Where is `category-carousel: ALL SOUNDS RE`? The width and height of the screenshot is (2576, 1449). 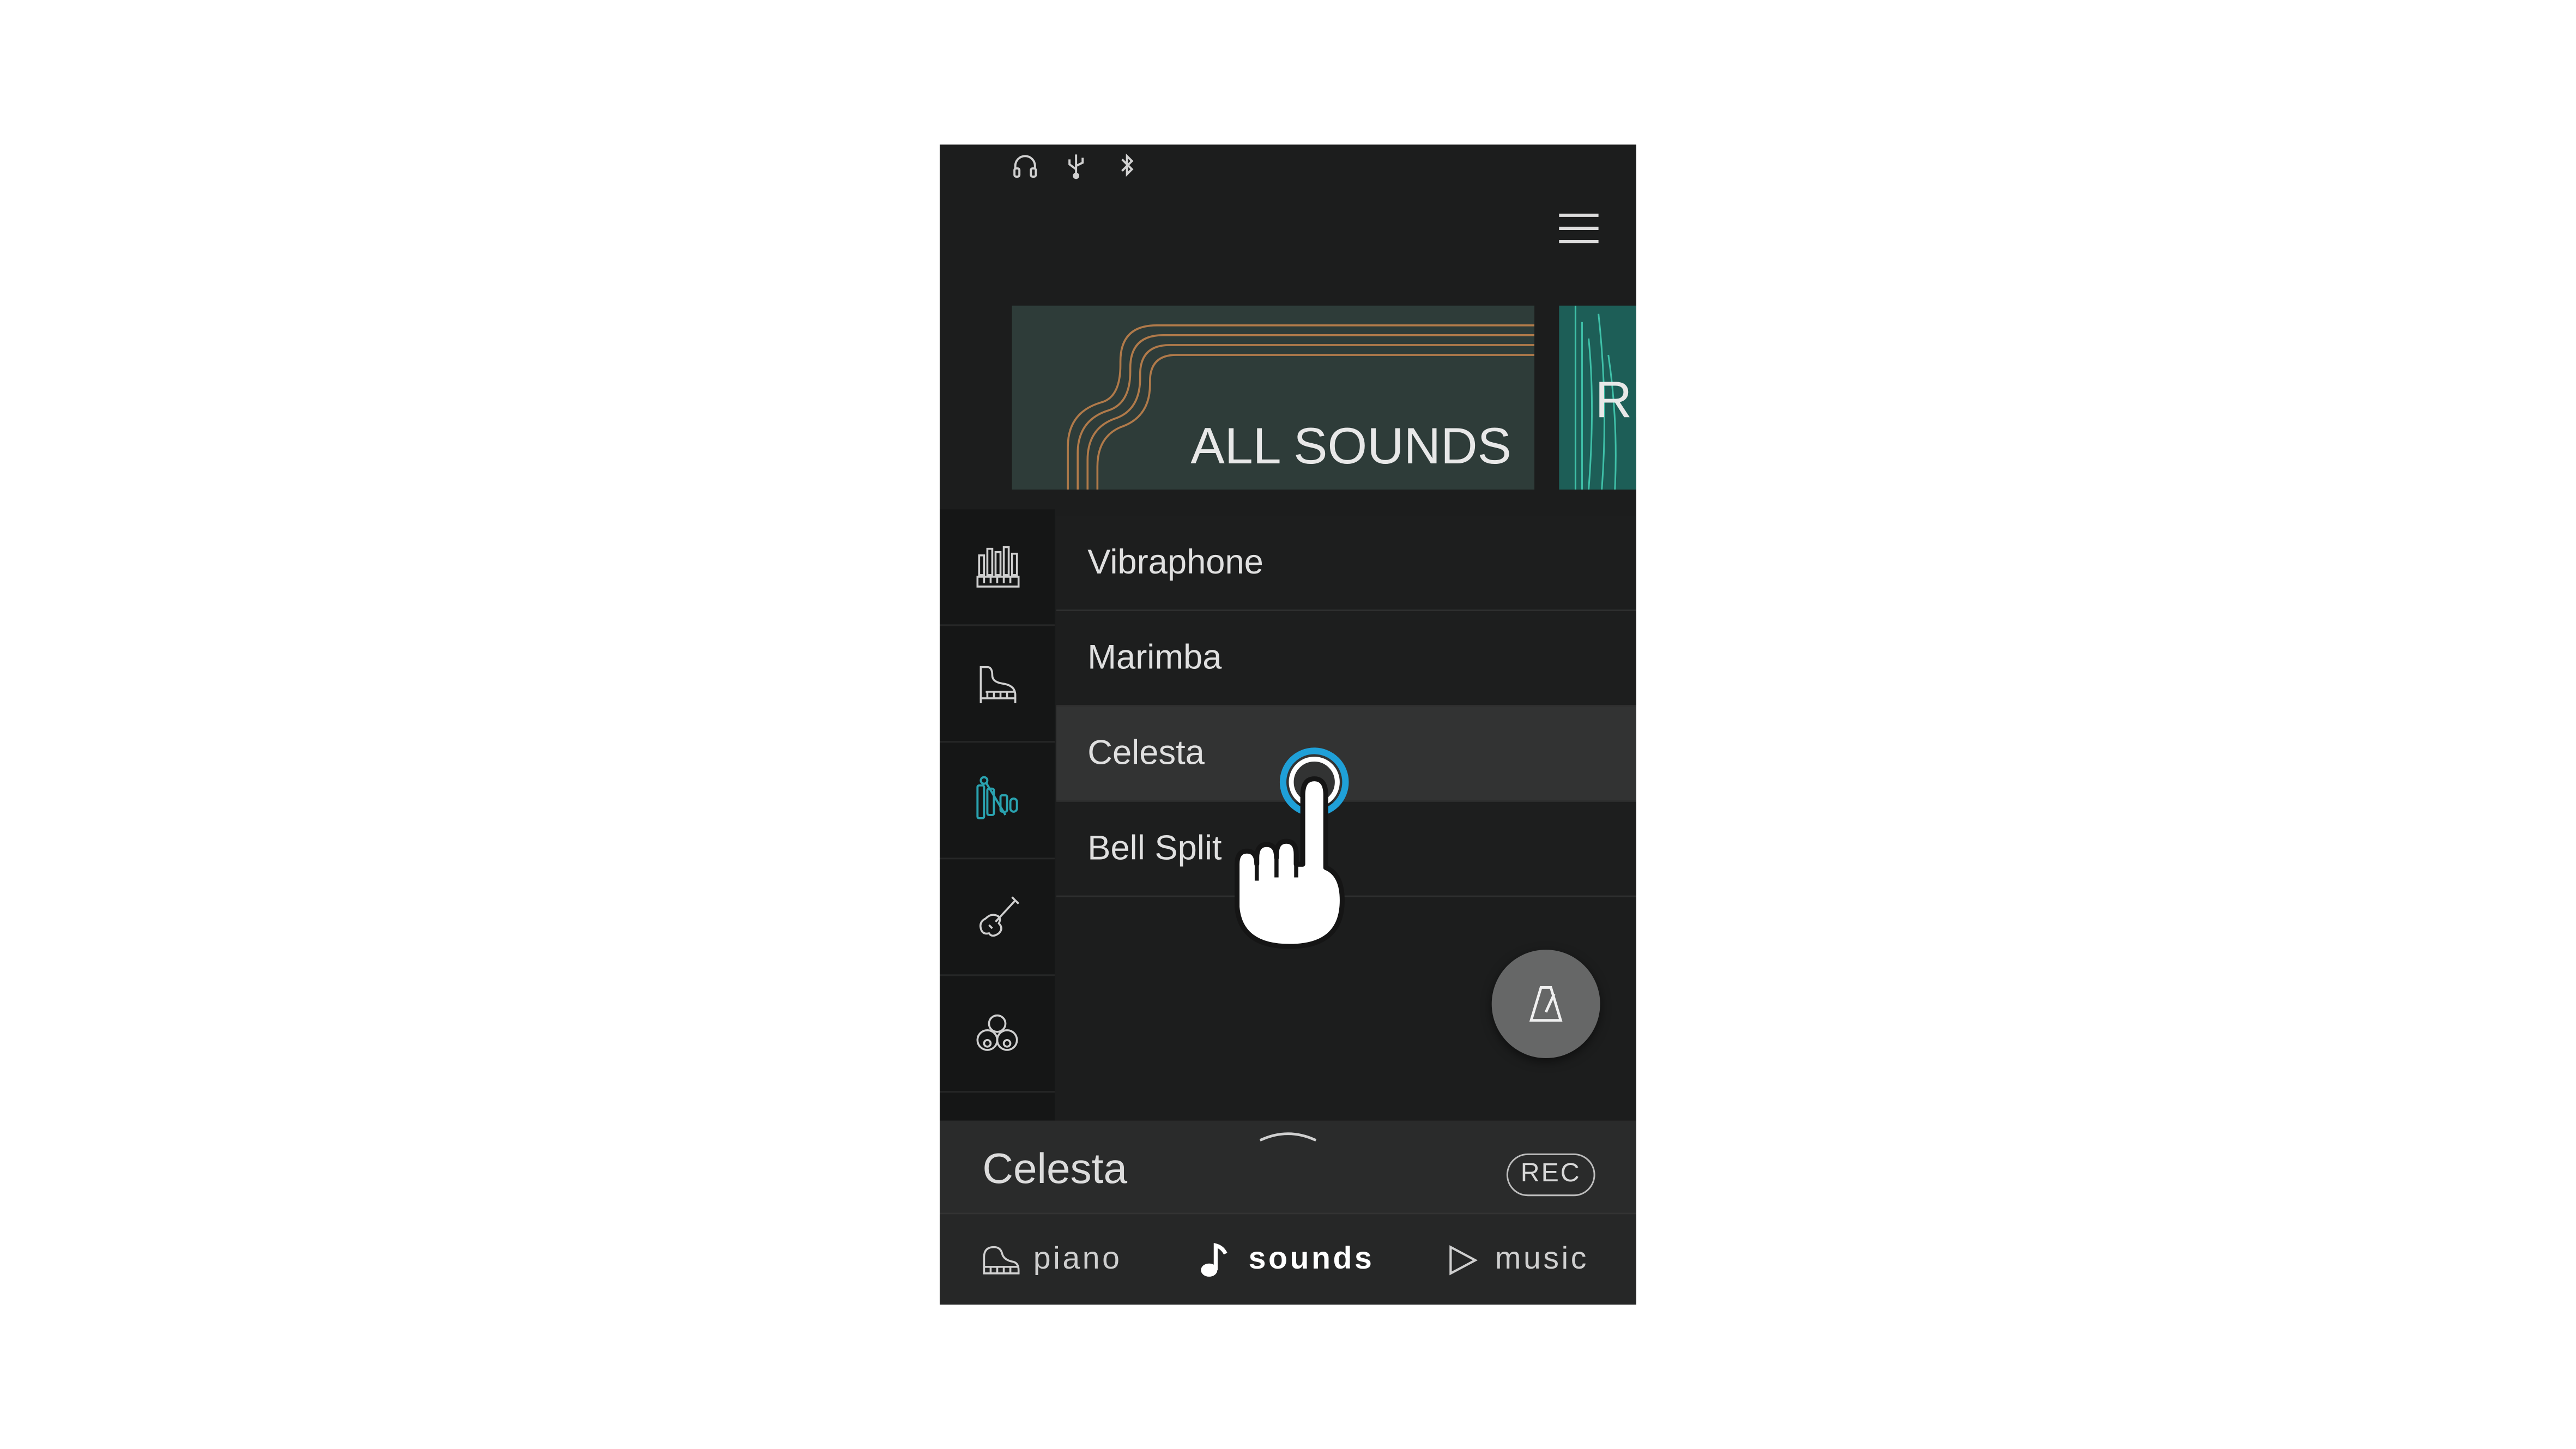 category-carousel: ALL SOUNDS RE is located at coordinates (1288, 398).